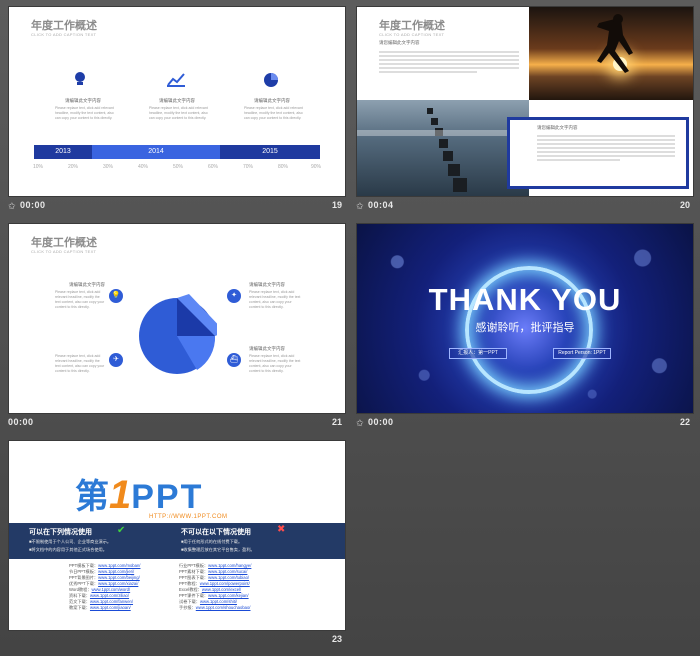 The image size is (700, 656). What do you see at coordinates (283, 167) in the screenshot?
I see `percent-label: 80%` at bounding box center [283, 167].